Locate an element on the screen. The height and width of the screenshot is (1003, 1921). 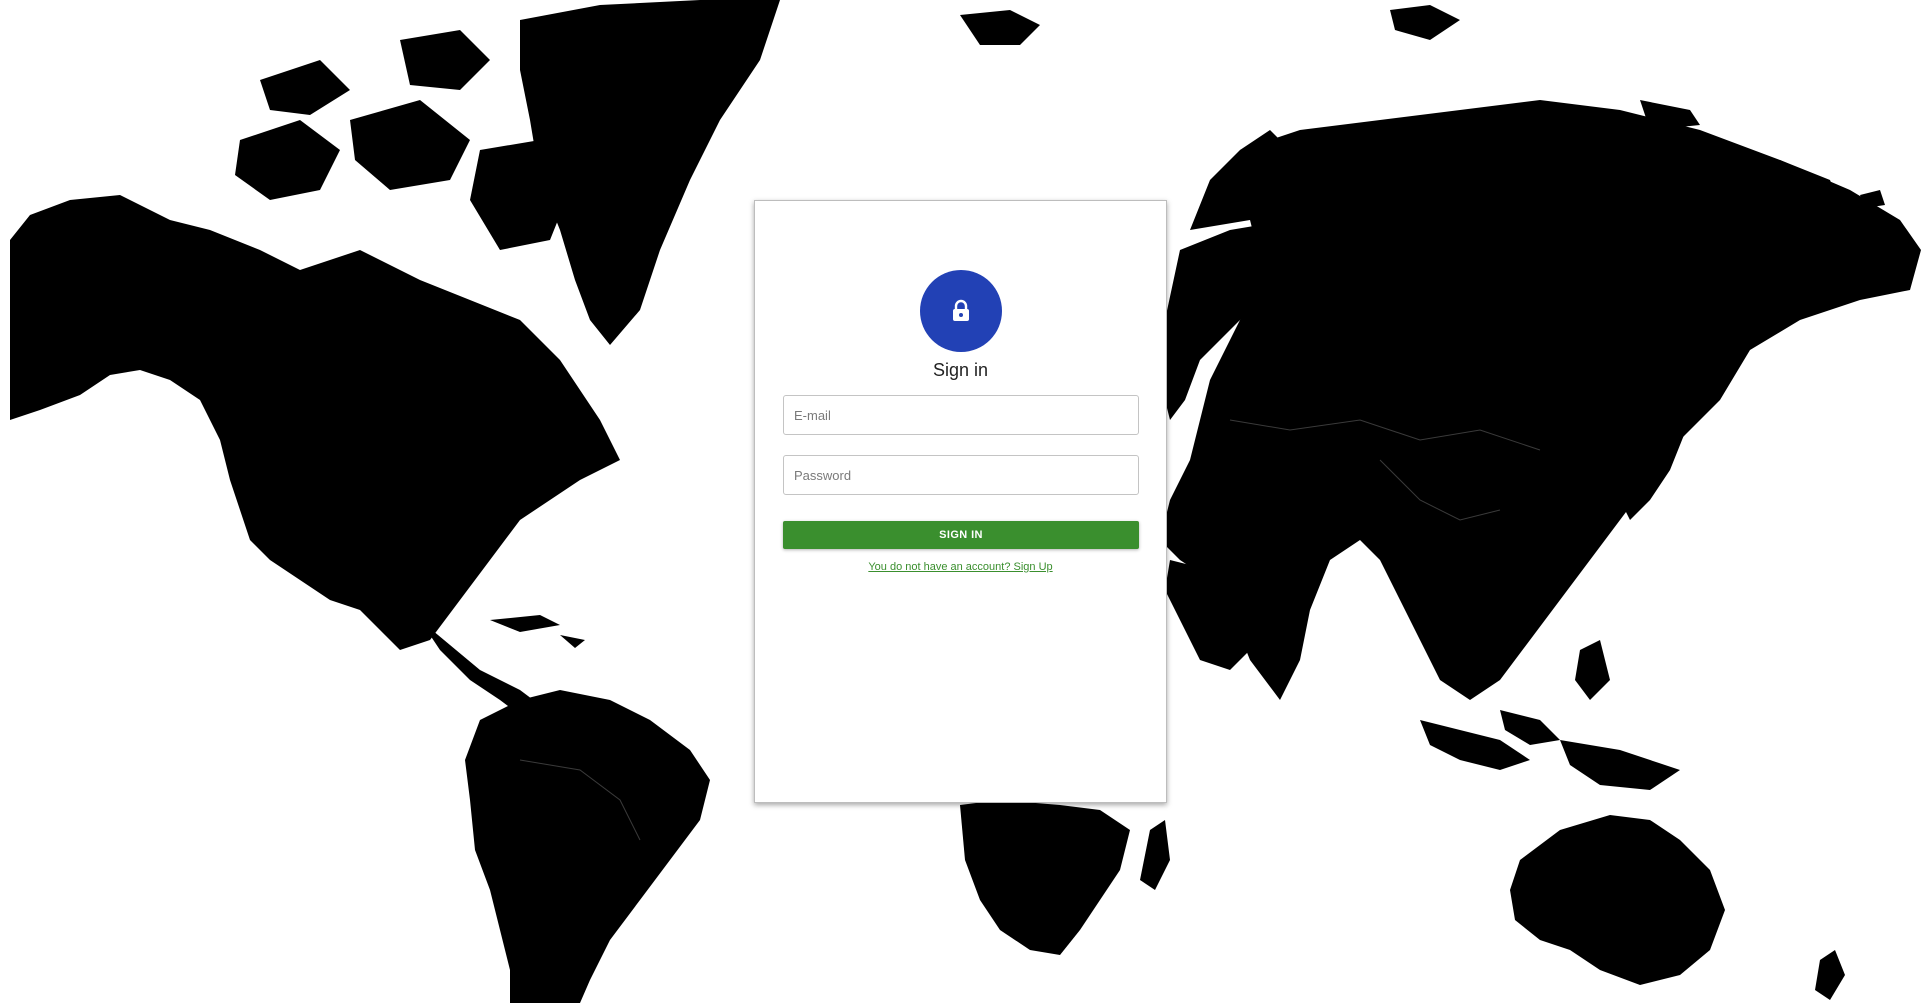
avatar is located at coordinates (961, 311).